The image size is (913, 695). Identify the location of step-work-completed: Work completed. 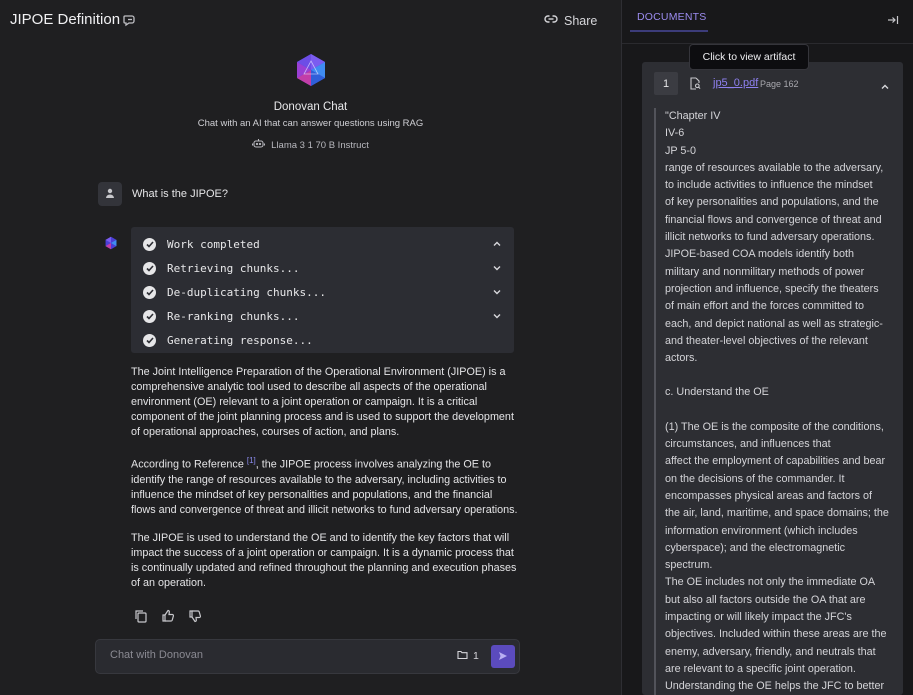
(322, 244).